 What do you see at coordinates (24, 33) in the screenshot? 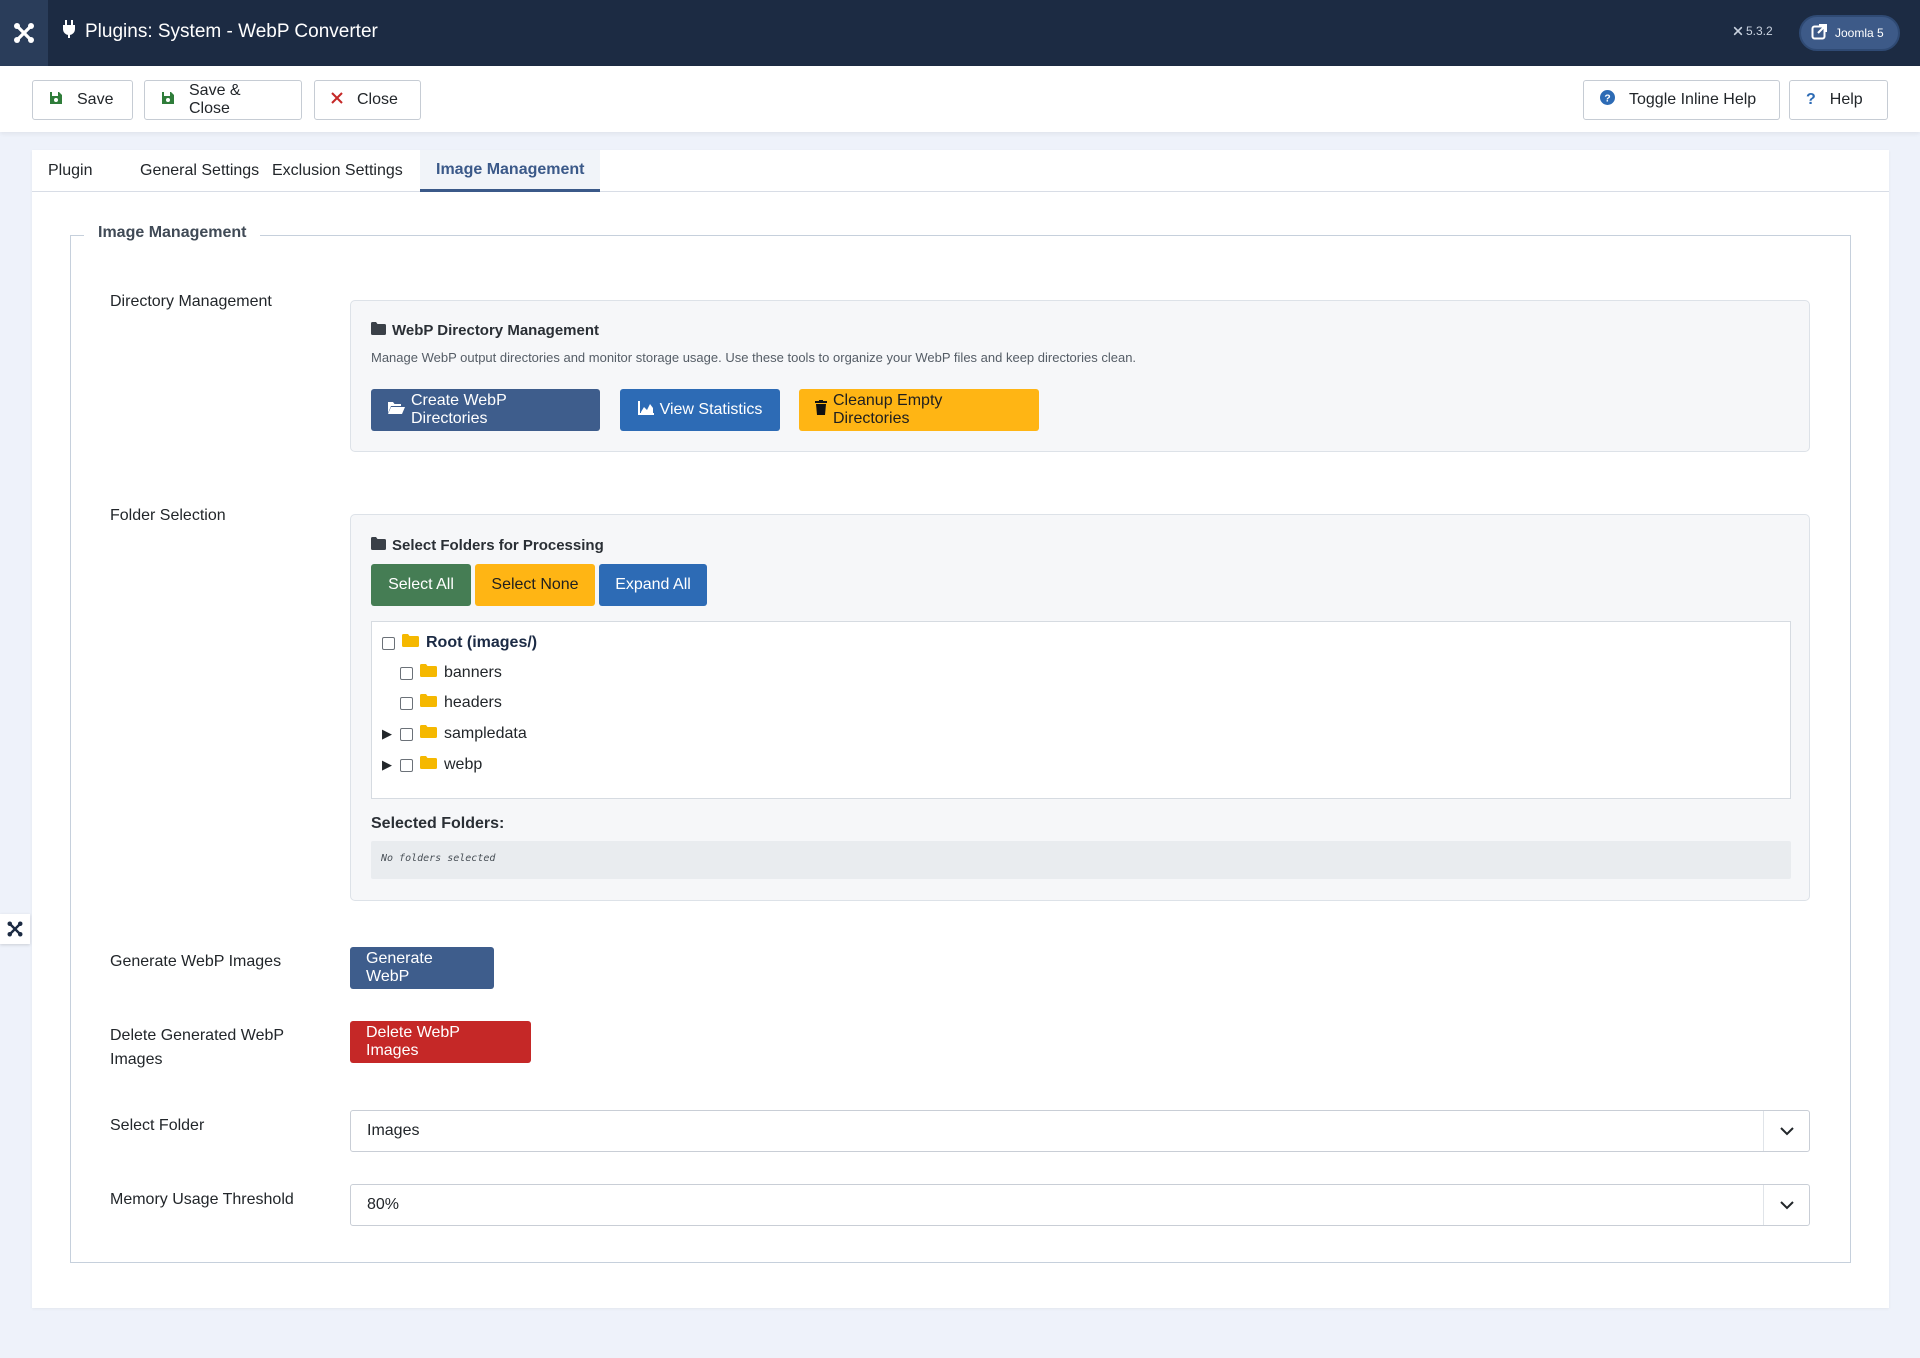
I see `joomla-logo-icon` at bounding box center [24, 33].